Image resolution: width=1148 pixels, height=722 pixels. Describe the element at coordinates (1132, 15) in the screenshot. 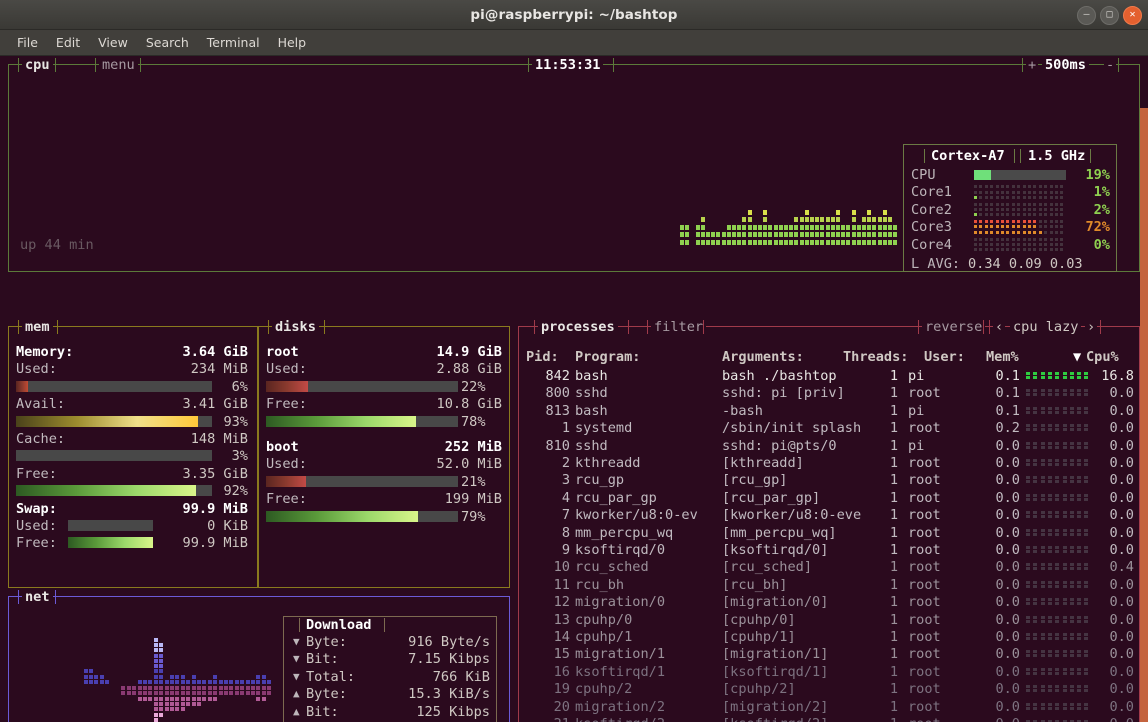

I see `close-icon: ✕` at that location.